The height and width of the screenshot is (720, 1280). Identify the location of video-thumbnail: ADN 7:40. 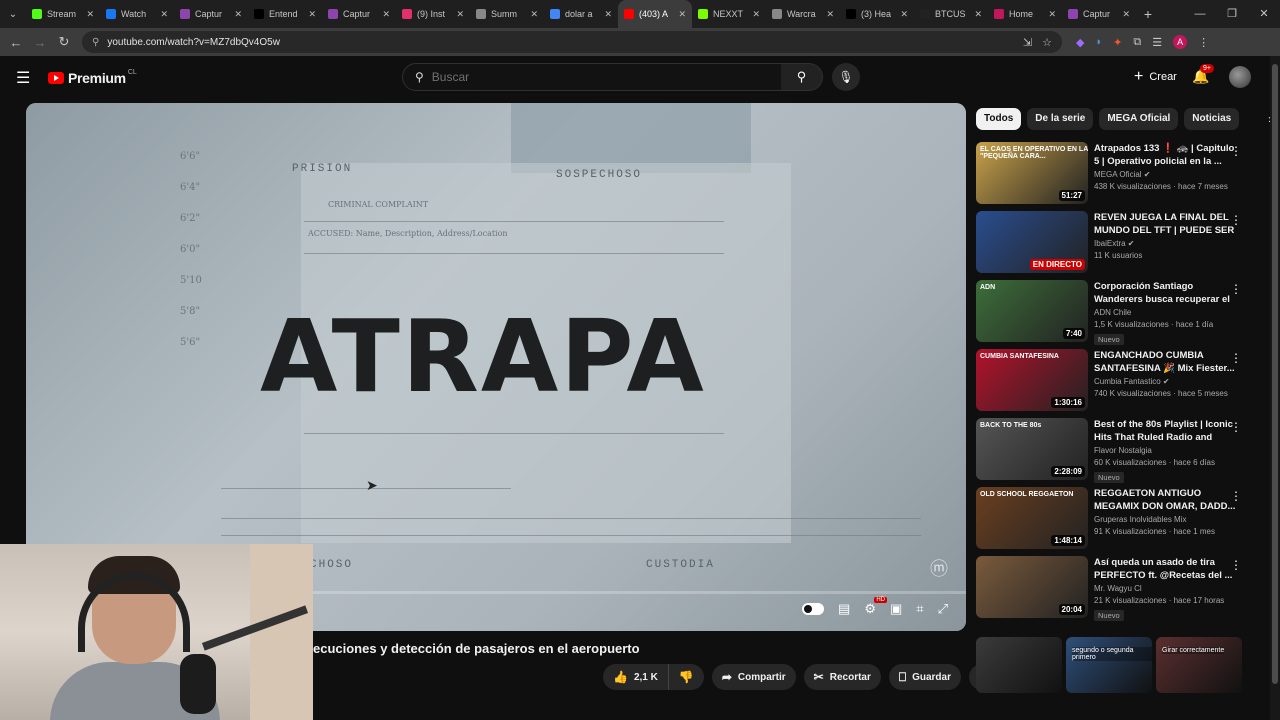
(1032, 311).